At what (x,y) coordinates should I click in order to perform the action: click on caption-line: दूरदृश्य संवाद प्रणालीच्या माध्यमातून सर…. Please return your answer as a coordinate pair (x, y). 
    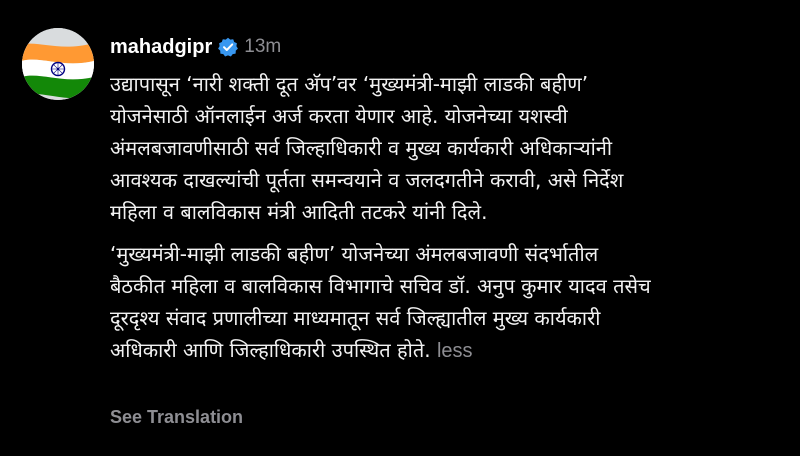
    Looking at the image, I should click on (355, 318).